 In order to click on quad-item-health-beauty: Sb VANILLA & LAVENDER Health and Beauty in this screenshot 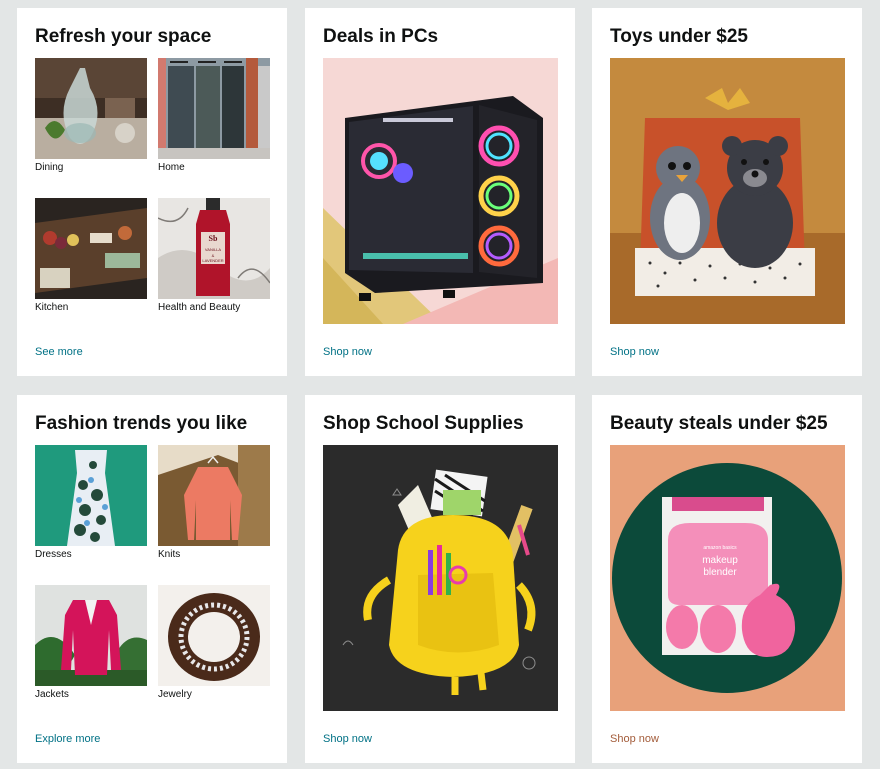, I will do `click(214, 255)`.